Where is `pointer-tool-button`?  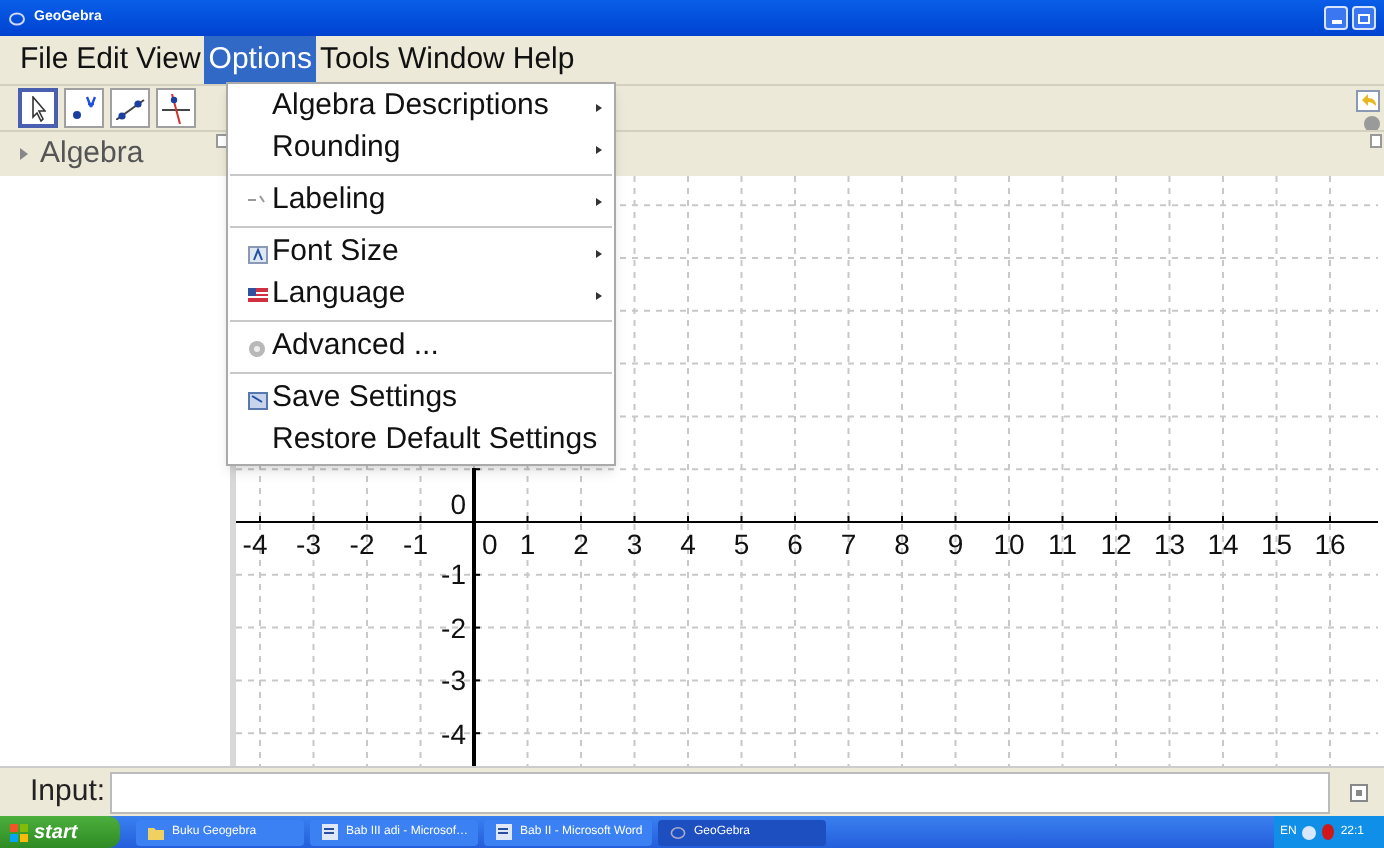 pointer-tool-button is located at coordinates (38, 108).